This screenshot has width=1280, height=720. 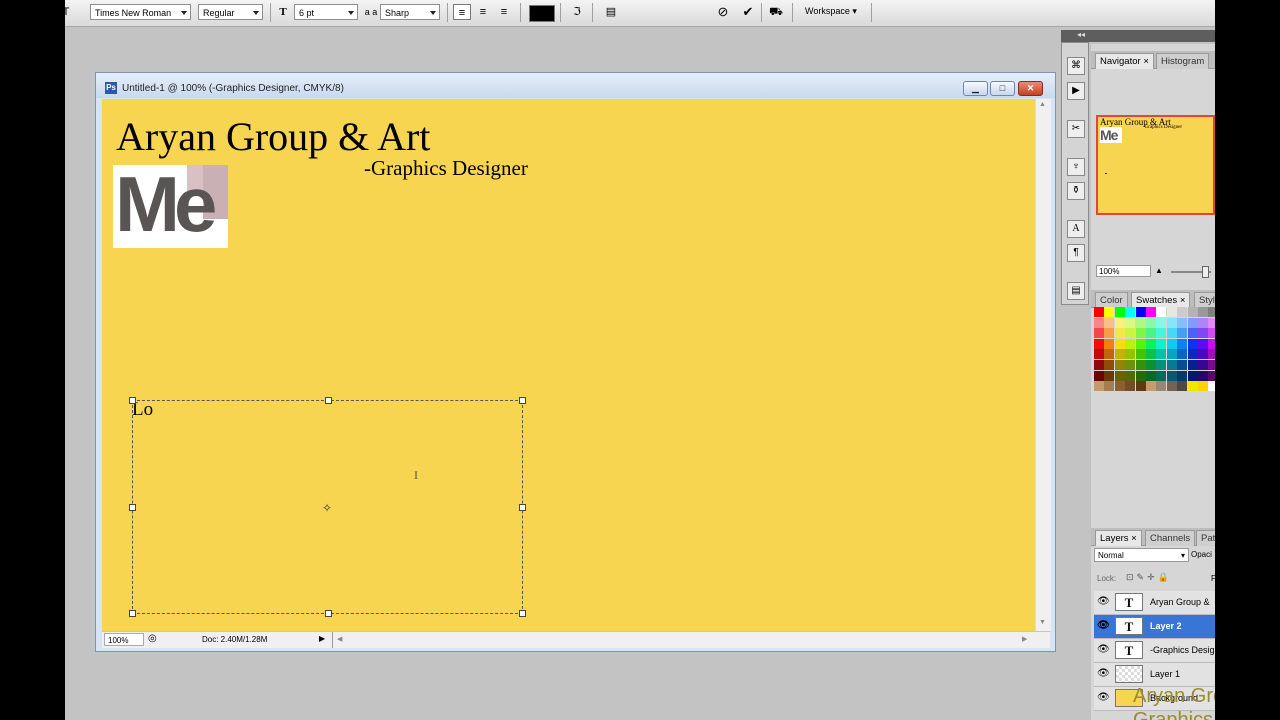 What do you see at coordinates (1076, 129) in the screenshot?
I see `tool-presets-icon: ✂` at bounding box center [1076, 129].